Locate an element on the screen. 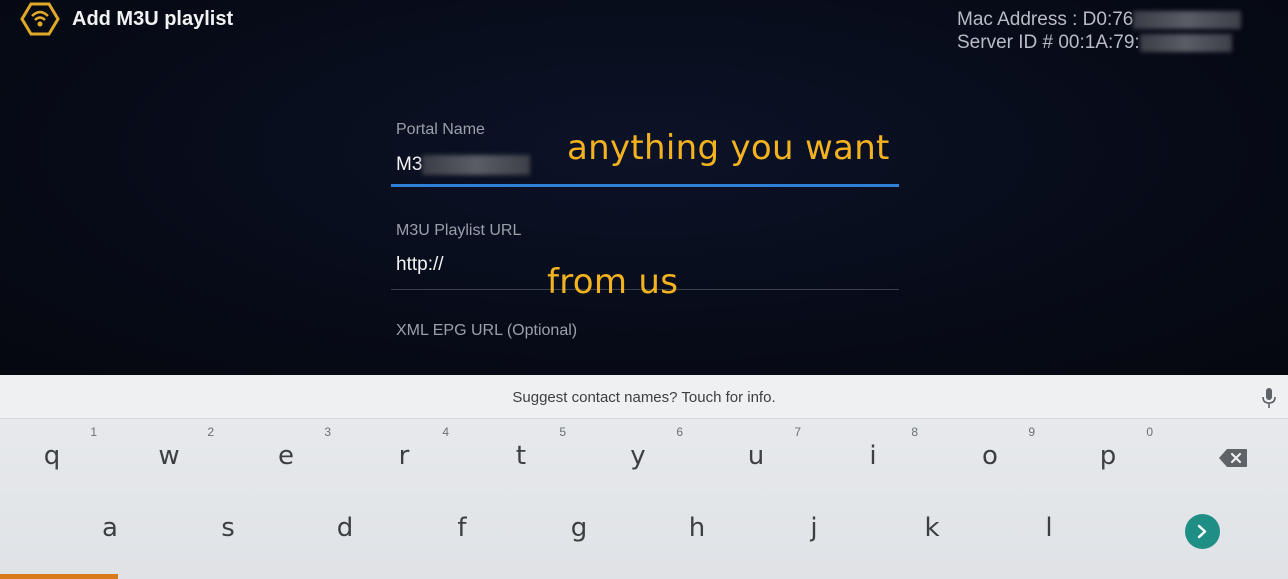  key-hint: 1 is located at coordinates (93, 432).